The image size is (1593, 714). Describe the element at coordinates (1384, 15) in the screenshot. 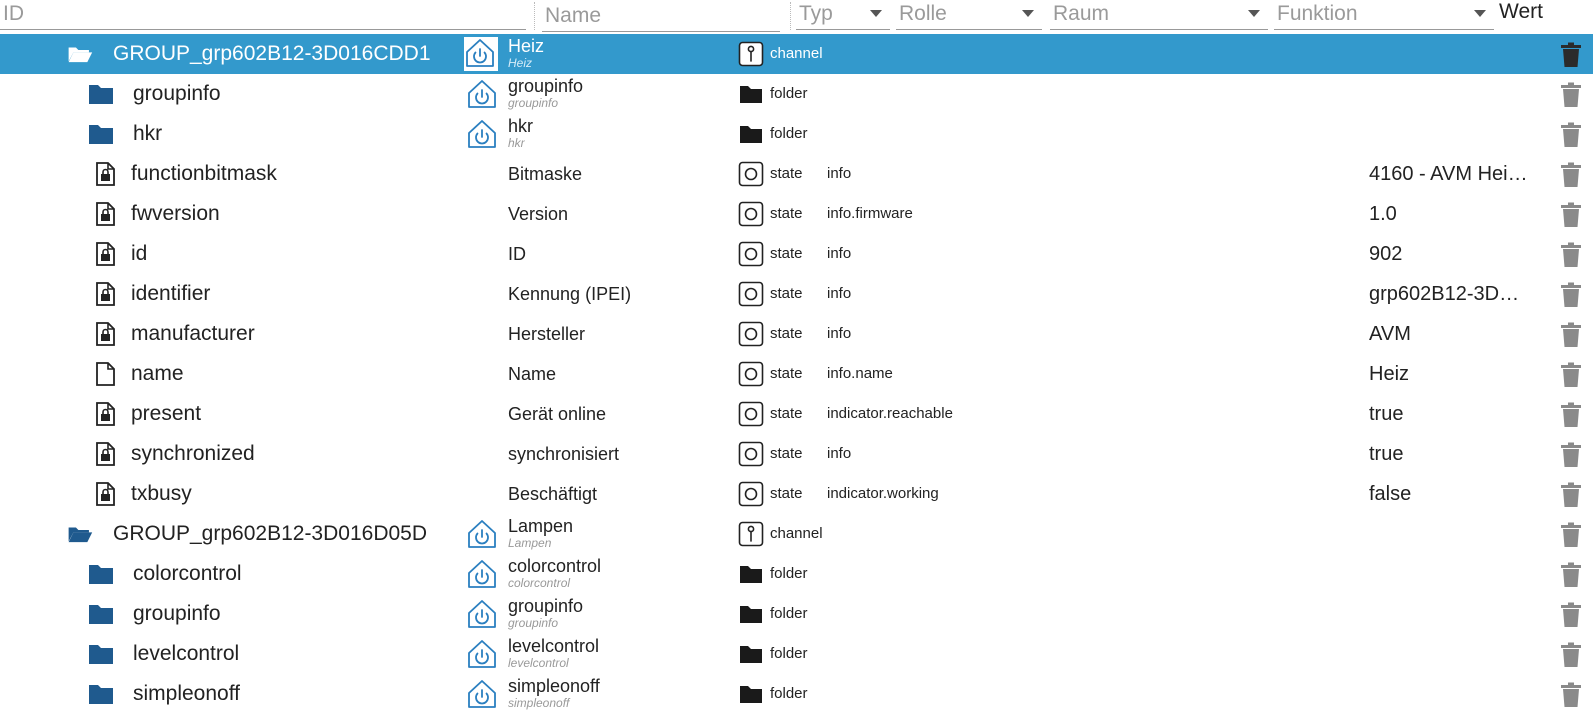

I see `funktion-filter-select: Funktion` at that location.